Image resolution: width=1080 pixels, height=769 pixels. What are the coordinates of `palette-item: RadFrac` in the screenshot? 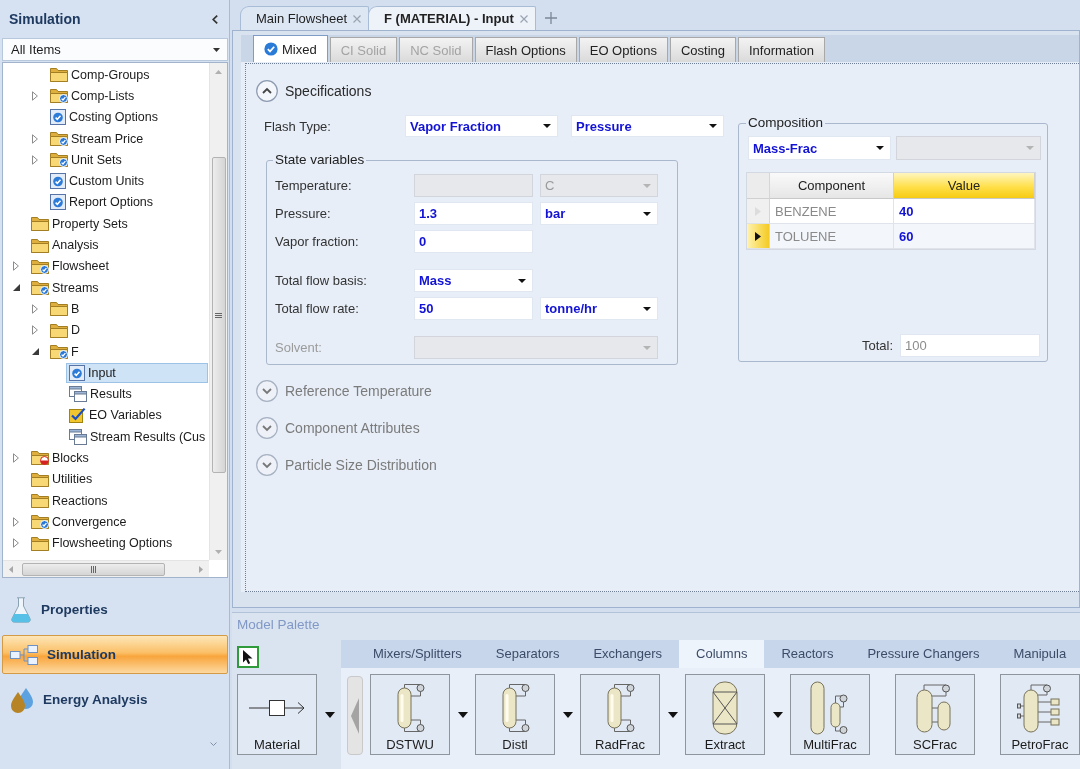 It's located at (620, 714).